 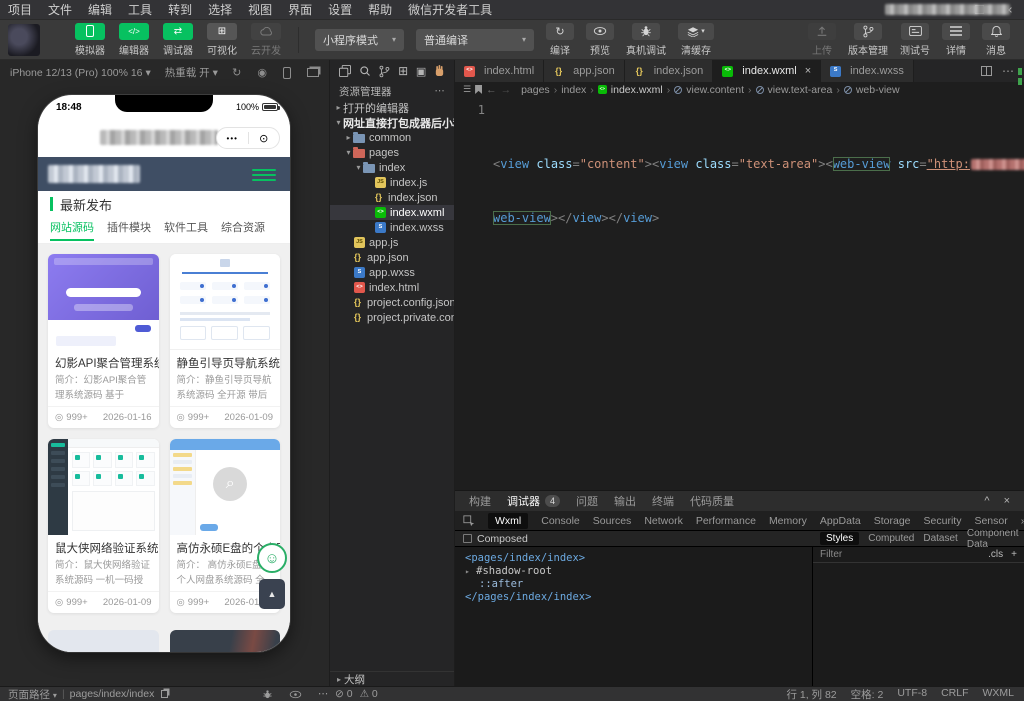 What do you see at coordinates (267, 694) in the screenshot?
I see `bug-icon` at bounding box center [267, 694].